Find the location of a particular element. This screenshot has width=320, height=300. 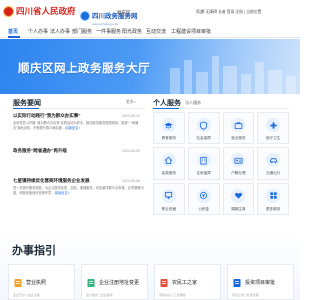

service-item-medical: 医疗卫生 is located at coordinates (273, 128).